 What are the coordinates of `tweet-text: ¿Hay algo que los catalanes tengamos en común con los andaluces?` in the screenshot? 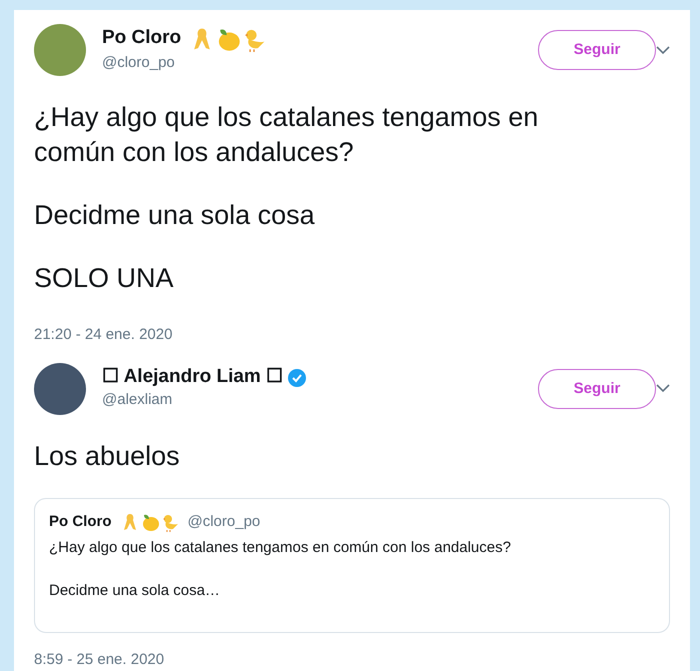 It's located at (287, 135).